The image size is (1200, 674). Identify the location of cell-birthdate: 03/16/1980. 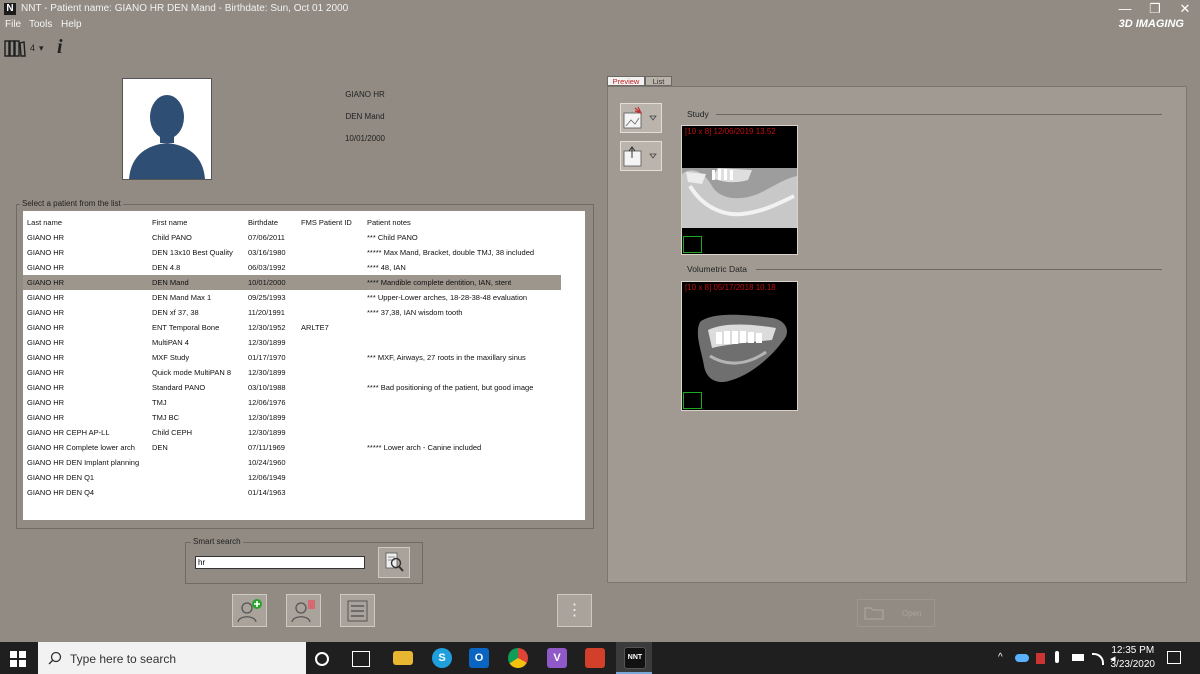
(267, 252).